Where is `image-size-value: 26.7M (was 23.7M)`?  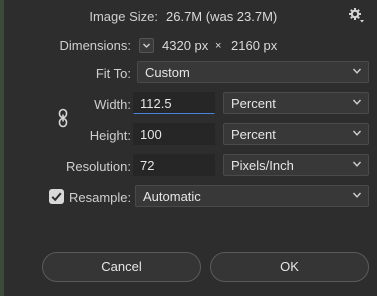
image-size-value: 26.7M (was 23.7M) is located at coordinates (222, 16).